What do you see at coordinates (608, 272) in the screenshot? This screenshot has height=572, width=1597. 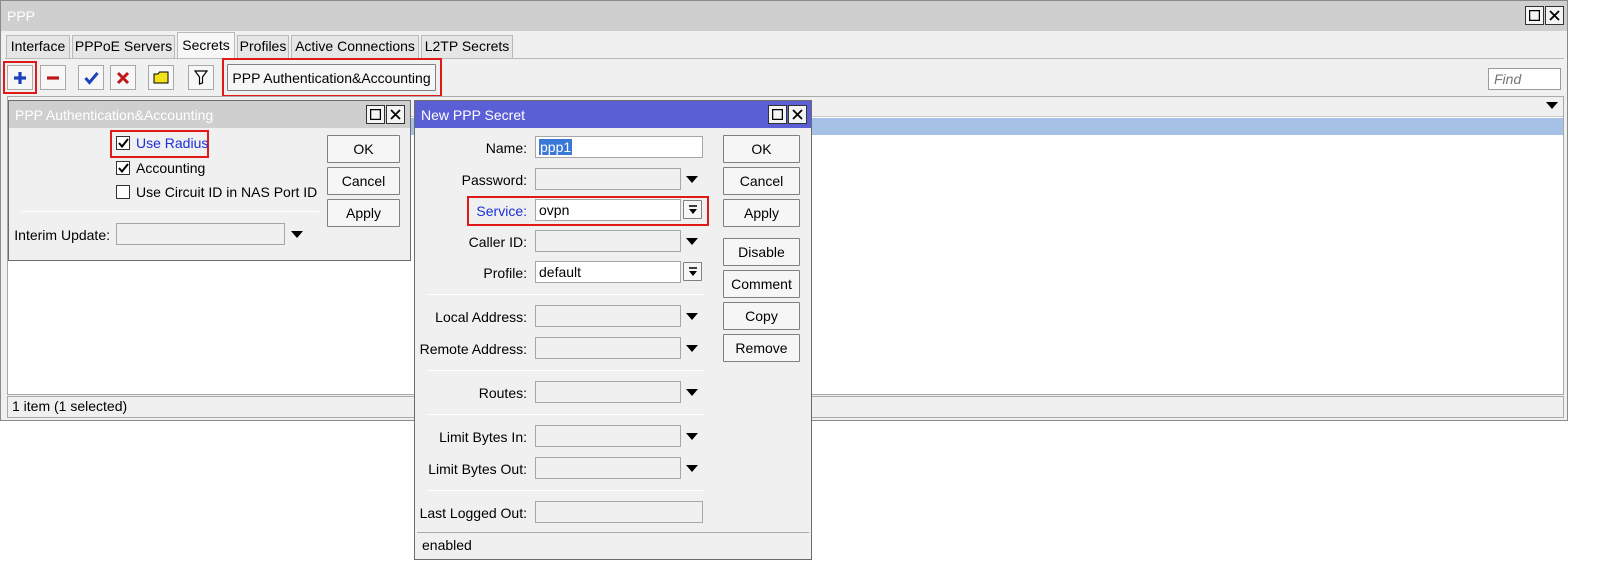 I see `profile-field: default` at bounding box center [608, 272].